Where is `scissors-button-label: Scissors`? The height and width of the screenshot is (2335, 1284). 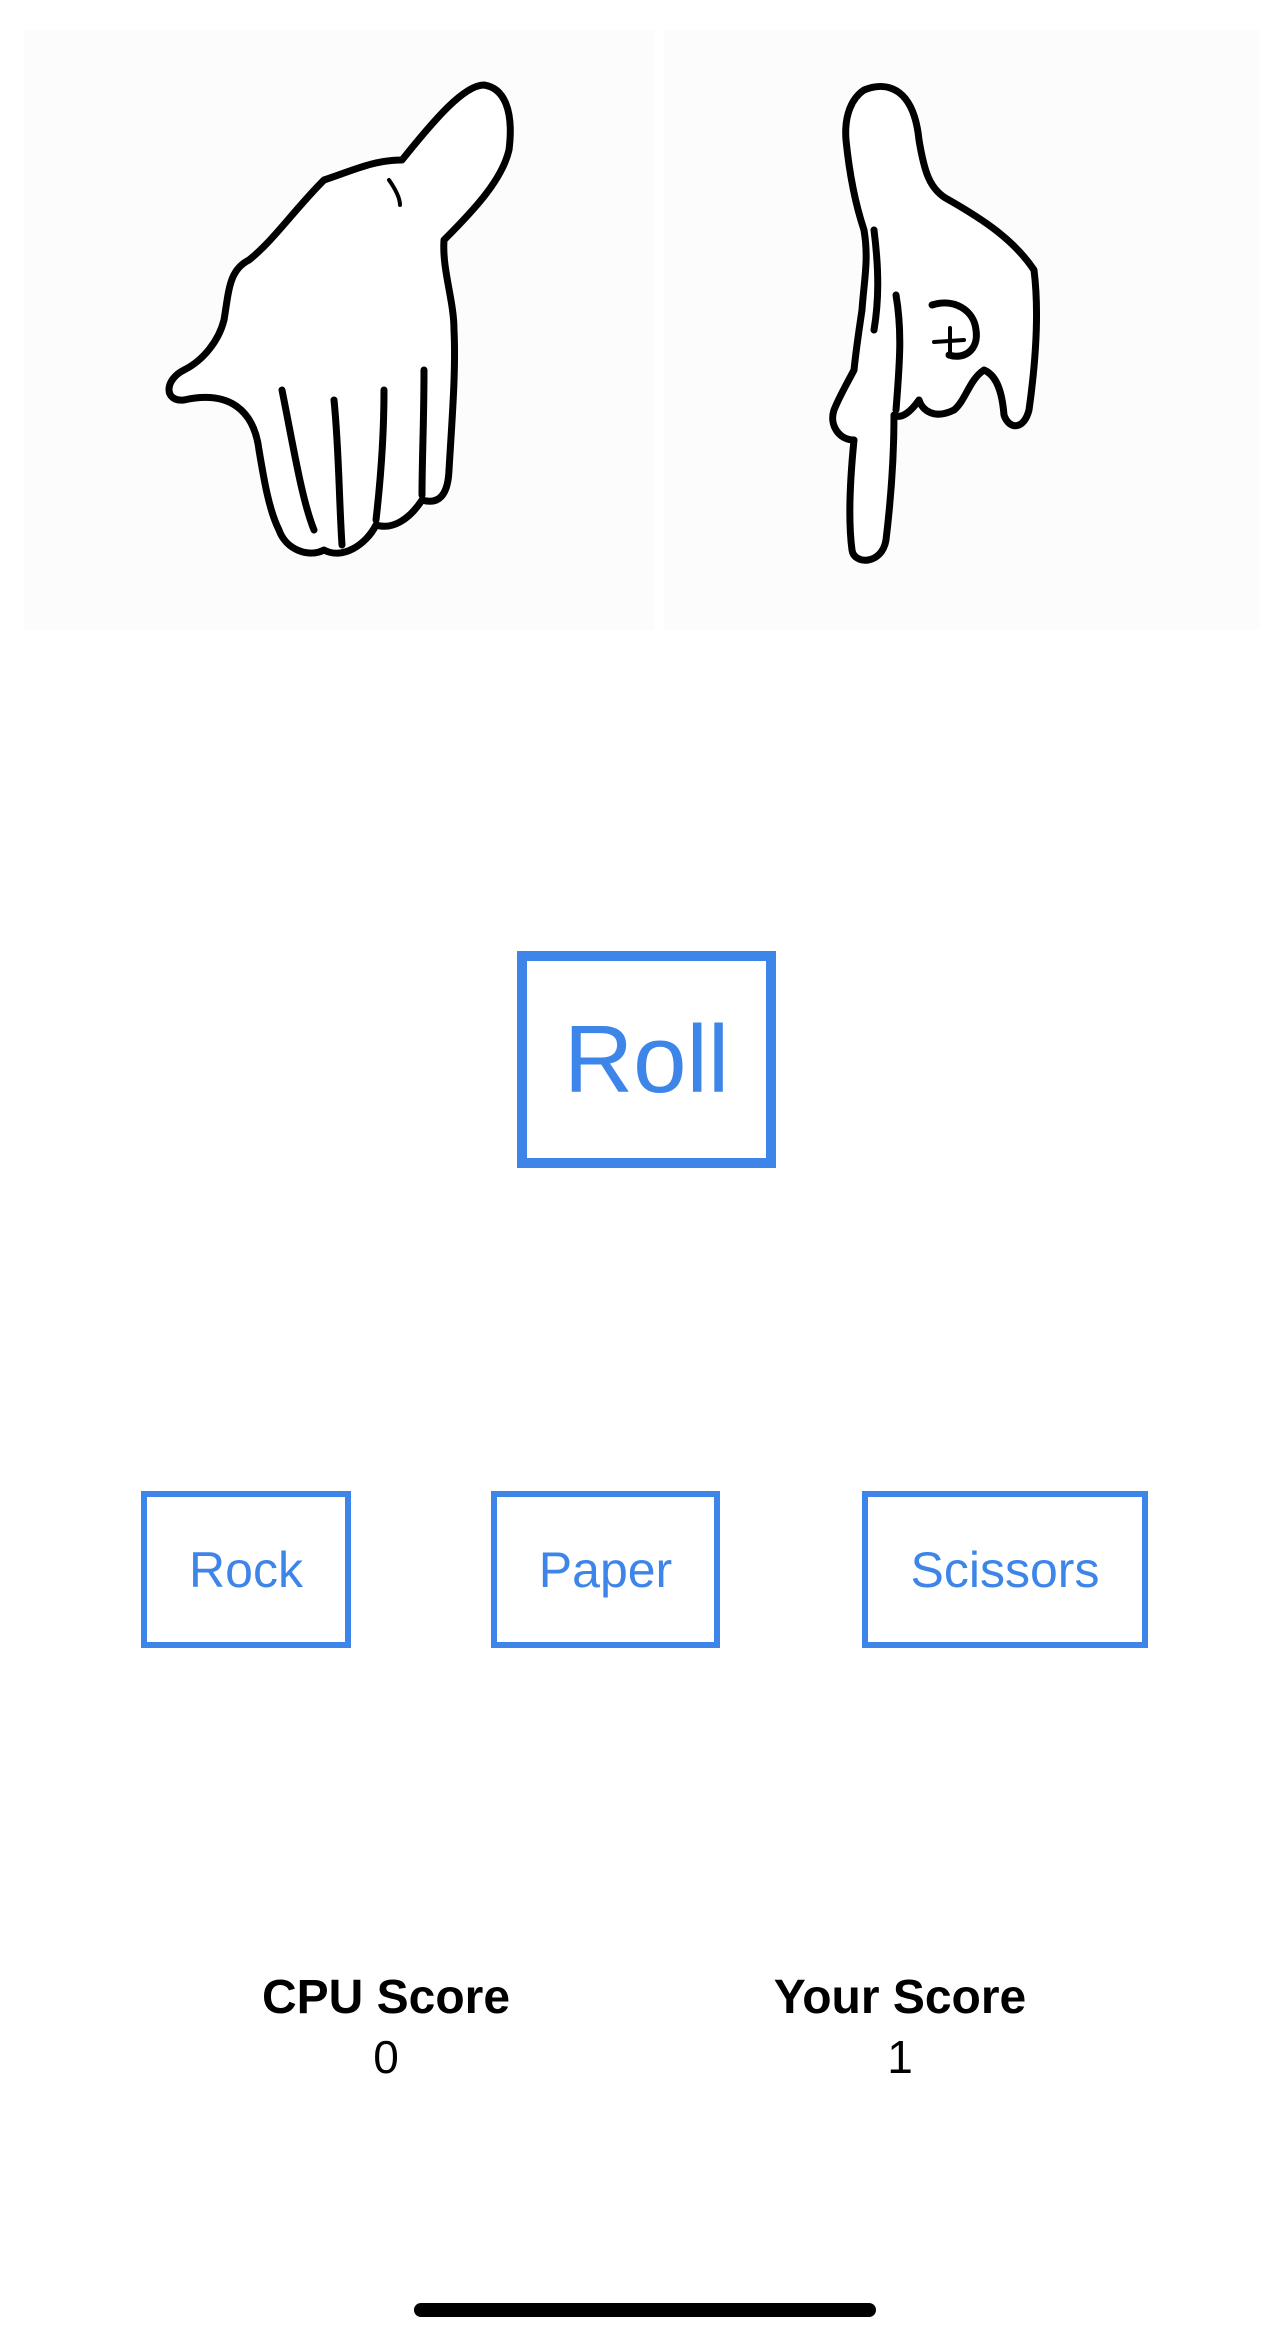 scissors-button-label: Scissors is located at coordinates (1005, 1569).